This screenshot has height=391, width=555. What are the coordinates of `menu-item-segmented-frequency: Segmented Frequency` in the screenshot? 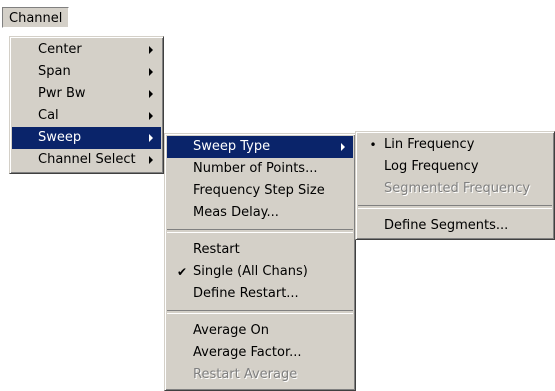 It's located at (455, 189).